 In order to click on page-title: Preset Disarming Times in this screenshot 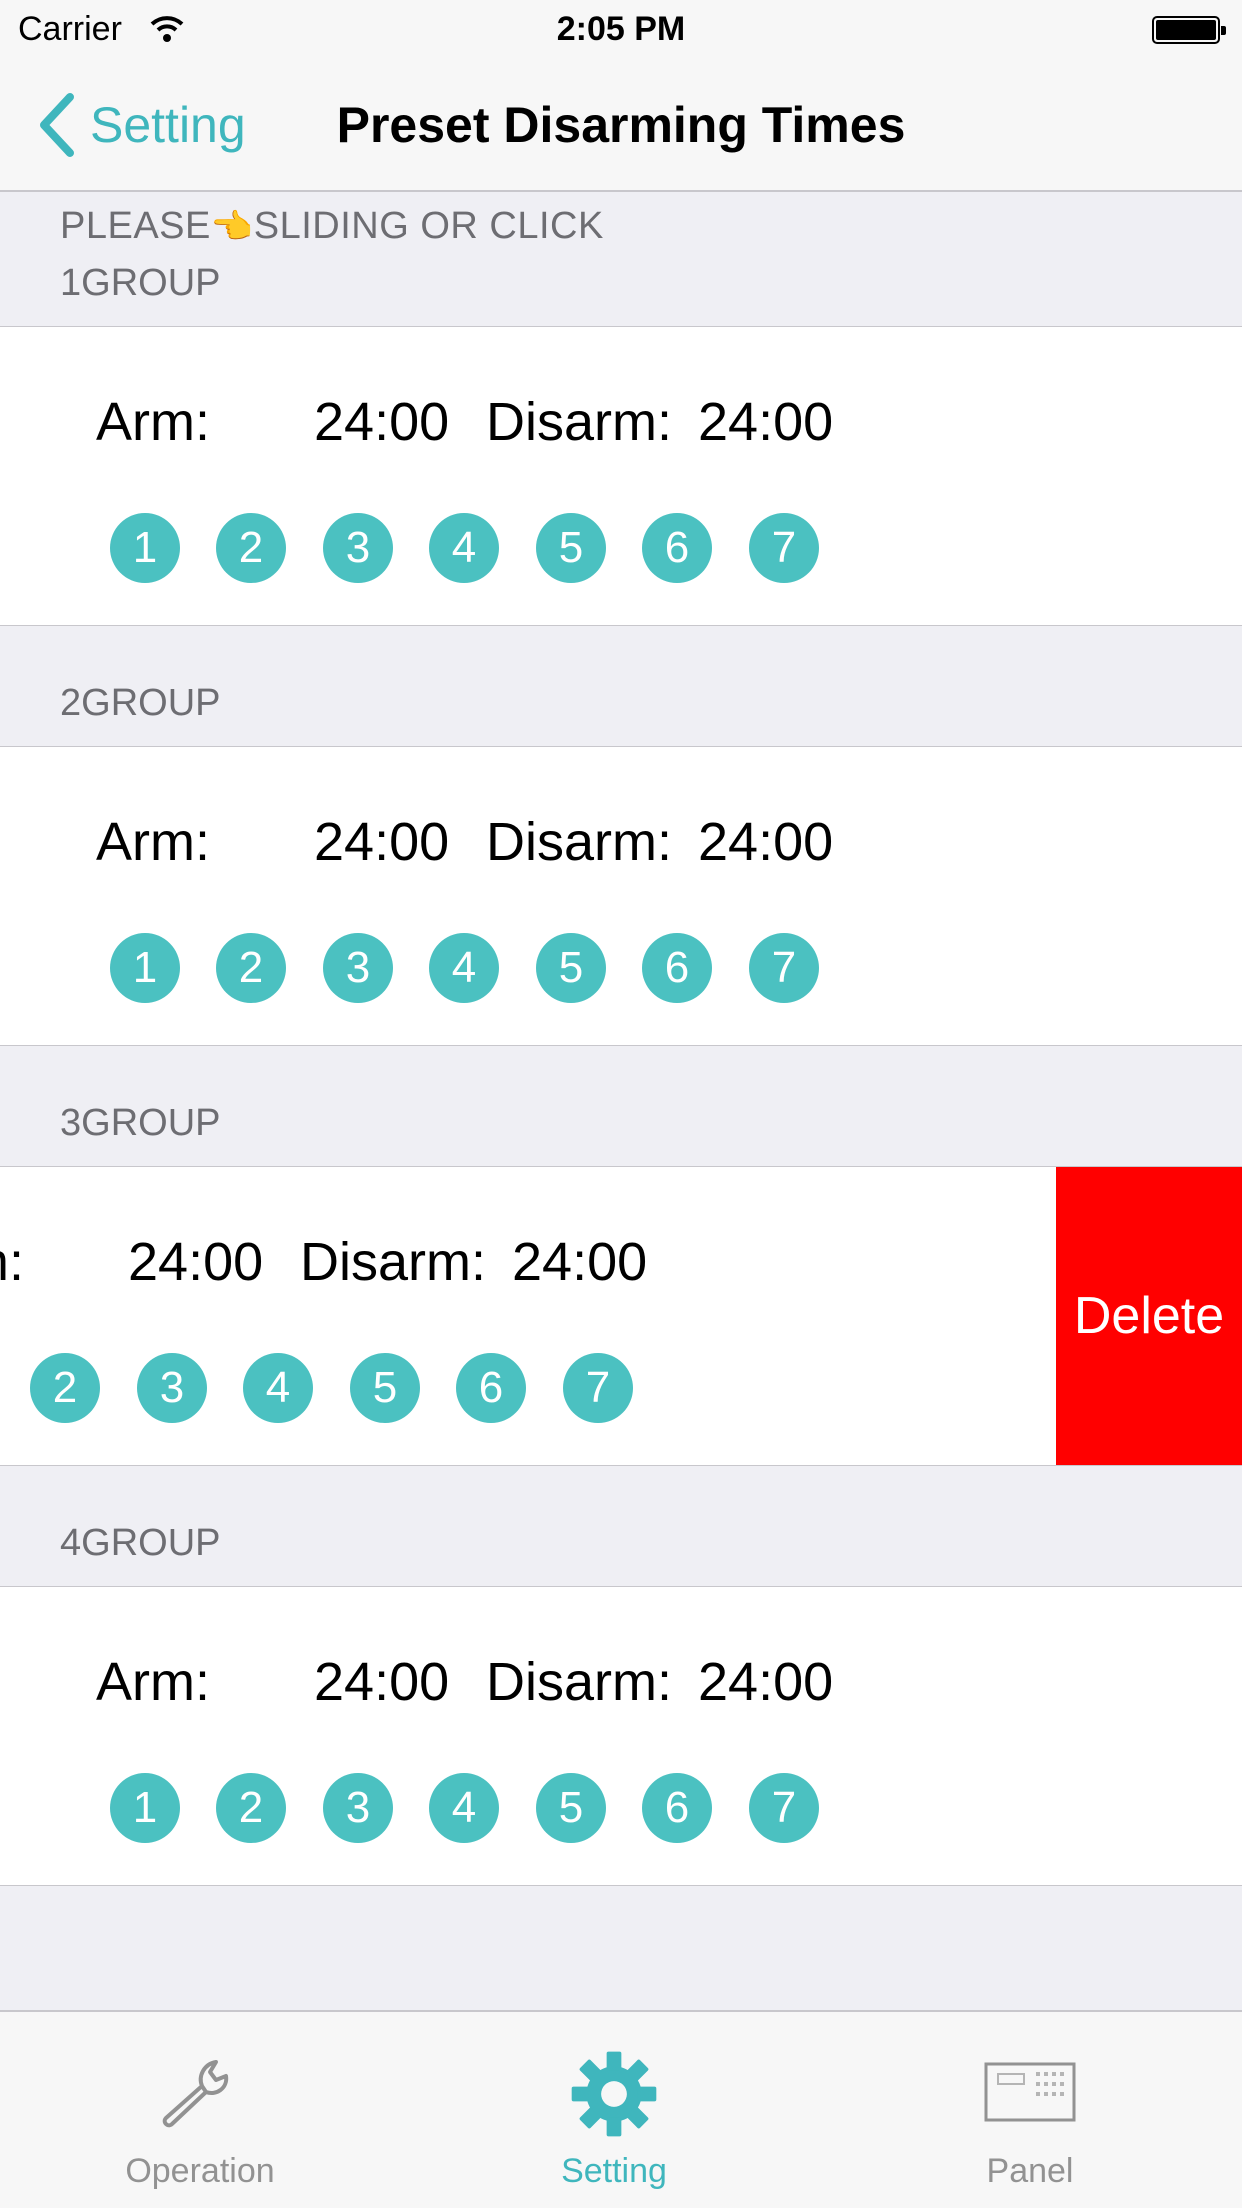, I will do `click(621, 125)`.